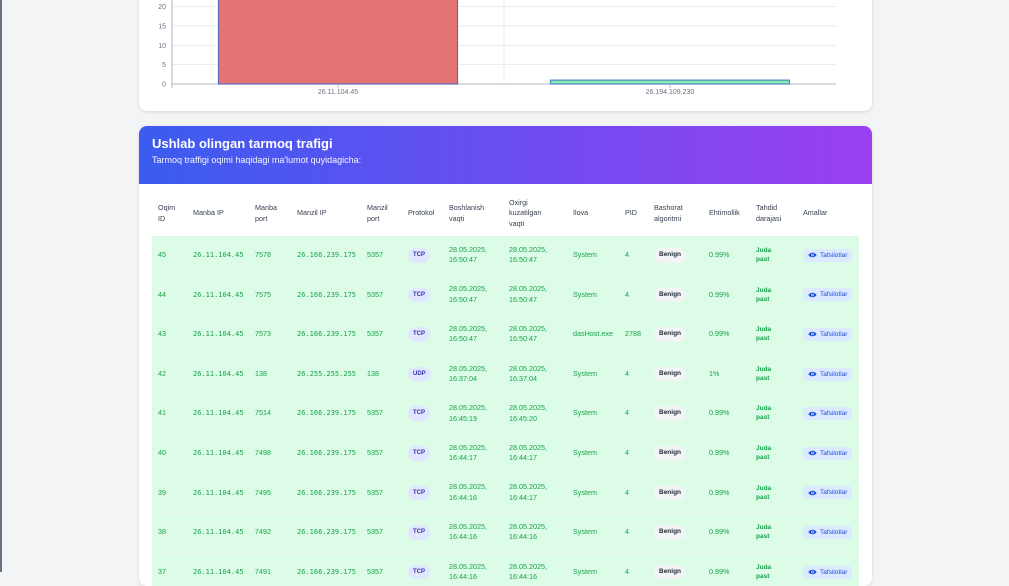 The image size is (1009, 586). What do you see at coordinates (463, 497) in the screenshot?
I see `start-time: 16:44:16` at bounding box center [463, 497].